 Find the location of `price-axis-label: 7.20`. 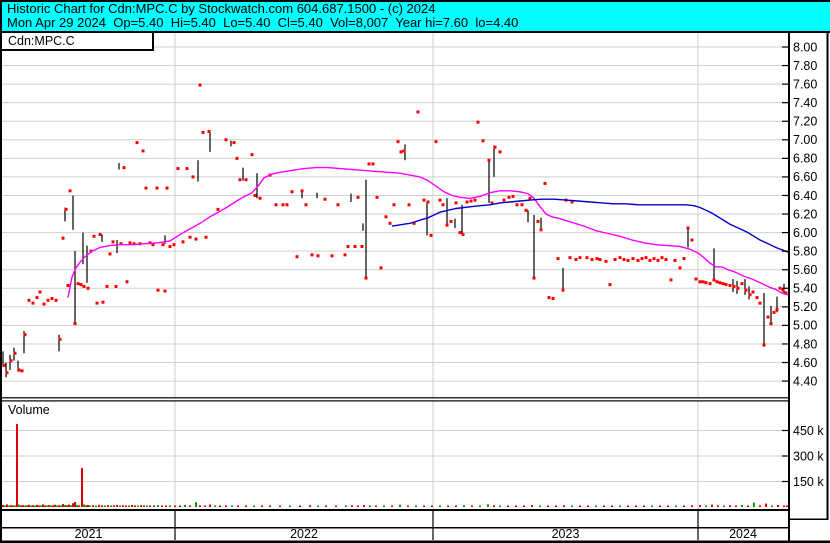

price-axis-label: 7.20 is located at coordinates (805, 122).